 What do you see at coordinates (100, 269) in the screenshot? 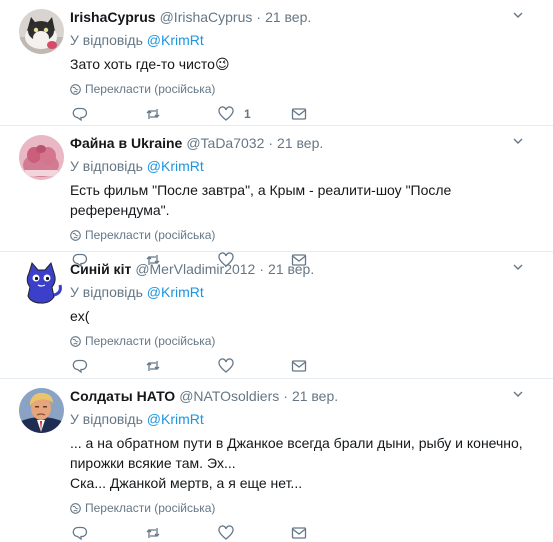
I see `author-name: Синій кіт` at bounding box center [100, 269].